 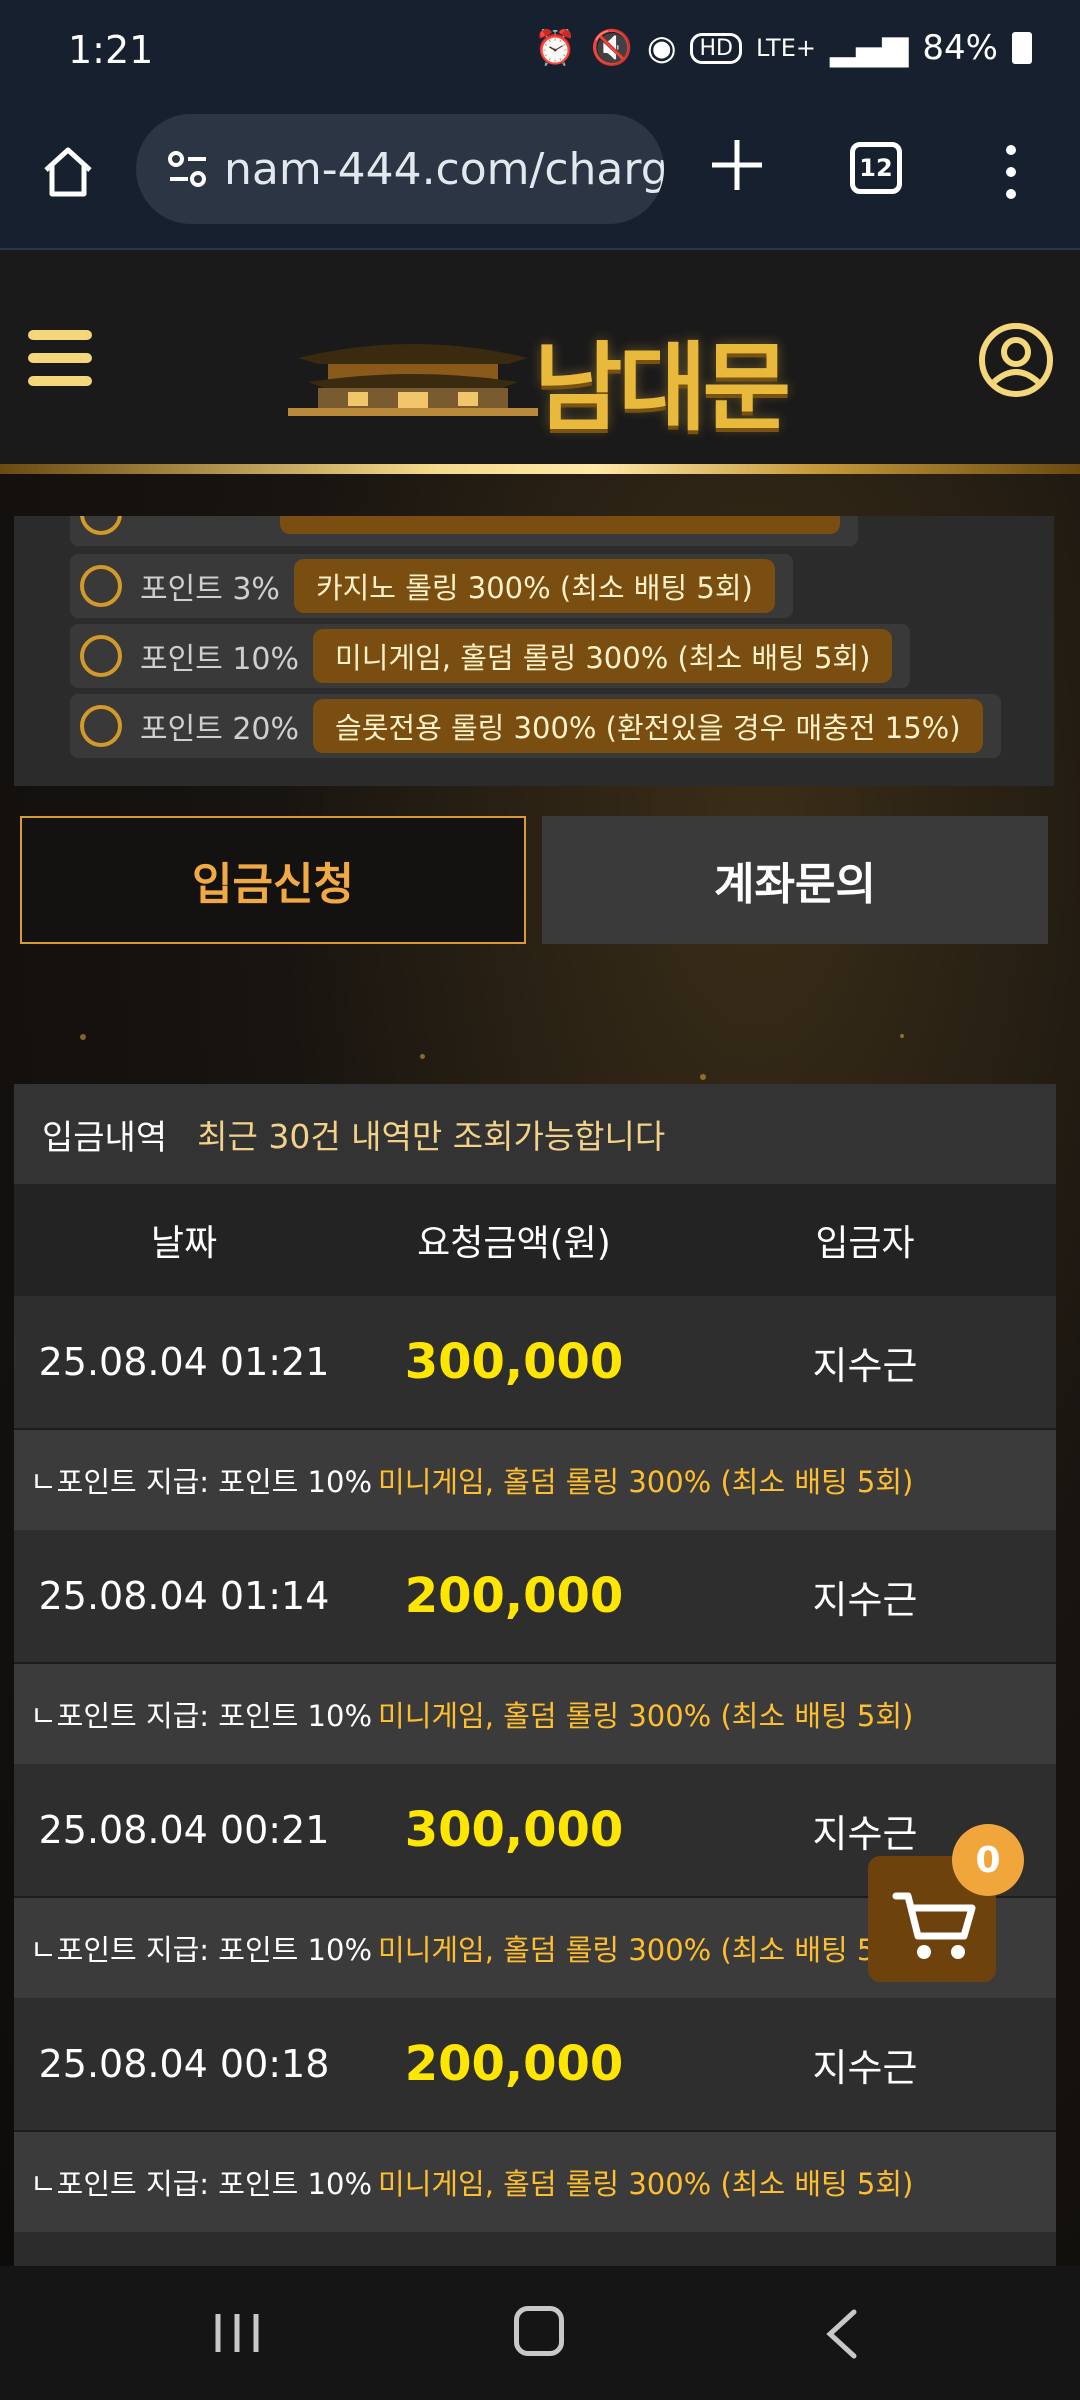 I want to click on history-title: 입금내역, so click(x=105, y=1137).